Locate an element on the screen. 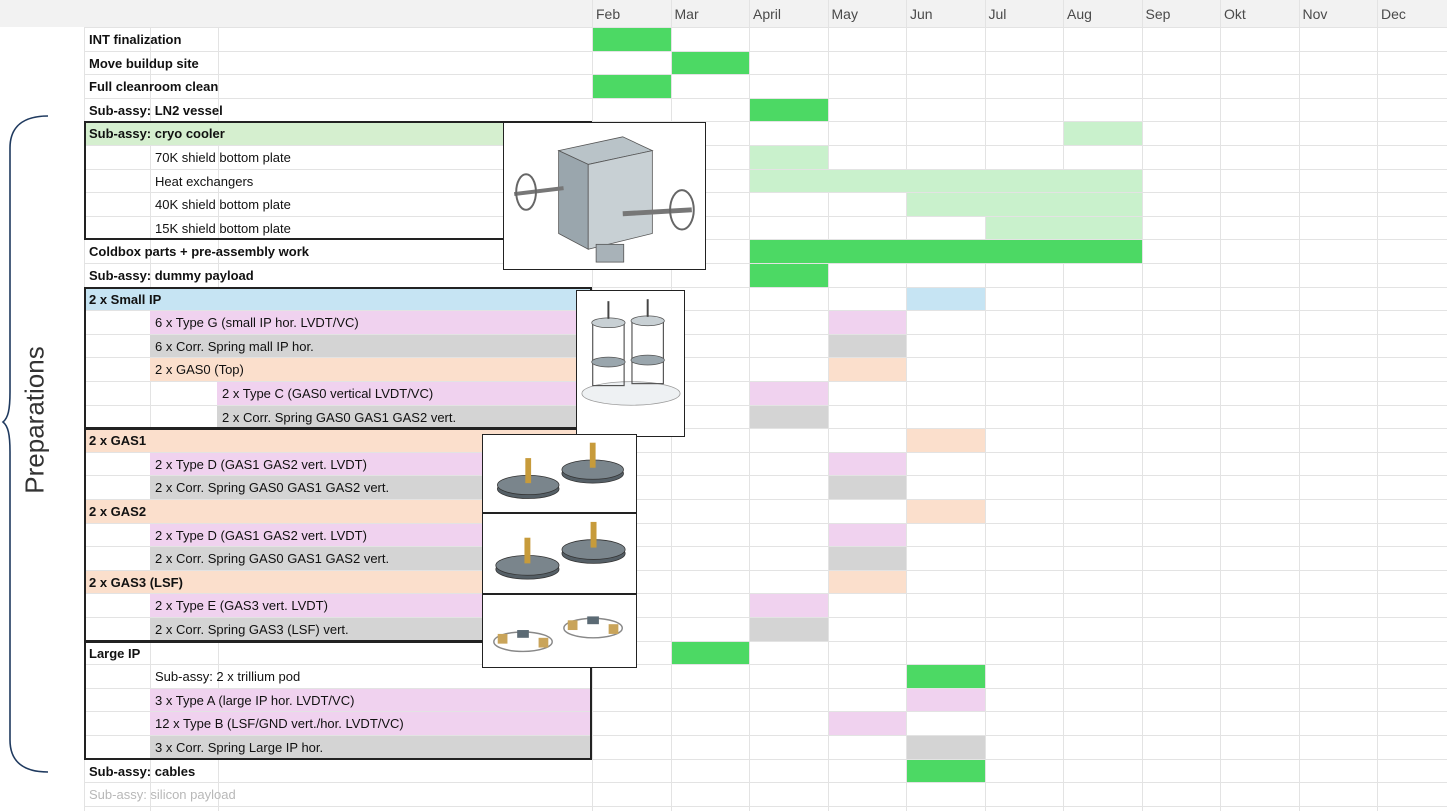 The image size is (1447, 811). task-label: Sub-assy: silicon payload is located at coordinates (162, 795).